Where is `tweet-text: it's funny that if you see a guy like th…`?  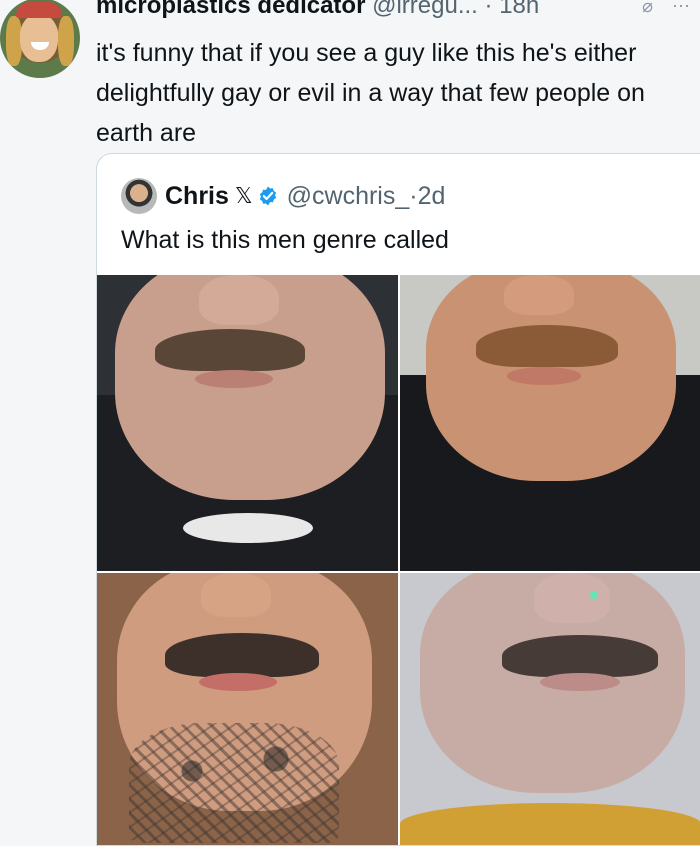
tweet-text: it's funny that if you see a guy like th… is located at coordinates (370, 93).